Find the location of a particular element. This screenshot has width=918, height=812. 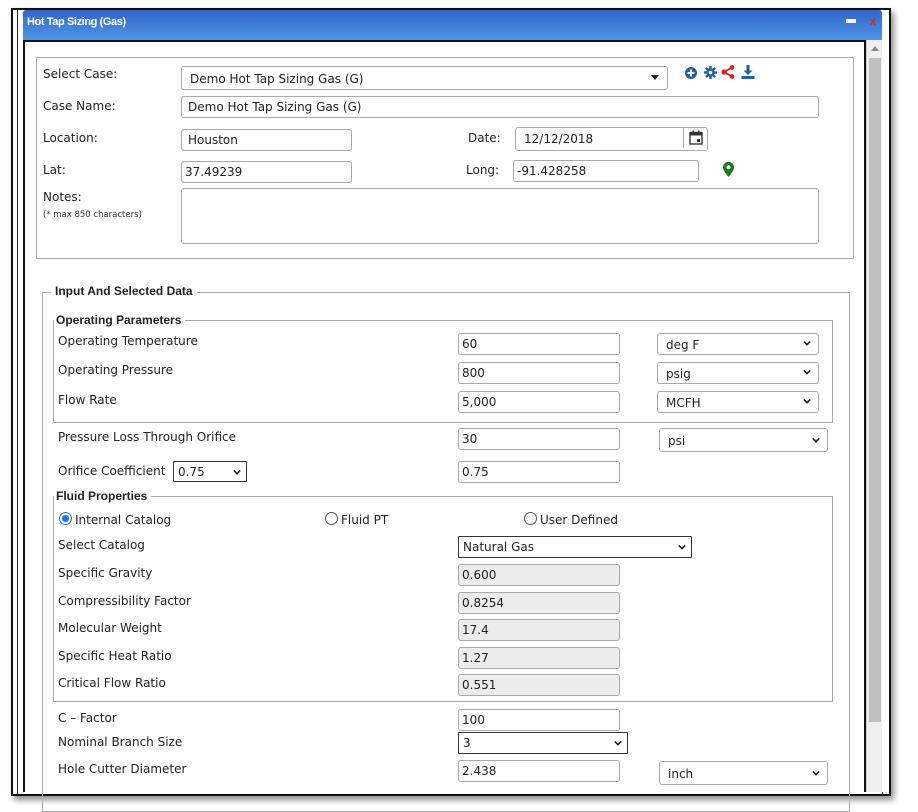

pressure-loss-unit-select: psi is located at coordinates (743, 440).